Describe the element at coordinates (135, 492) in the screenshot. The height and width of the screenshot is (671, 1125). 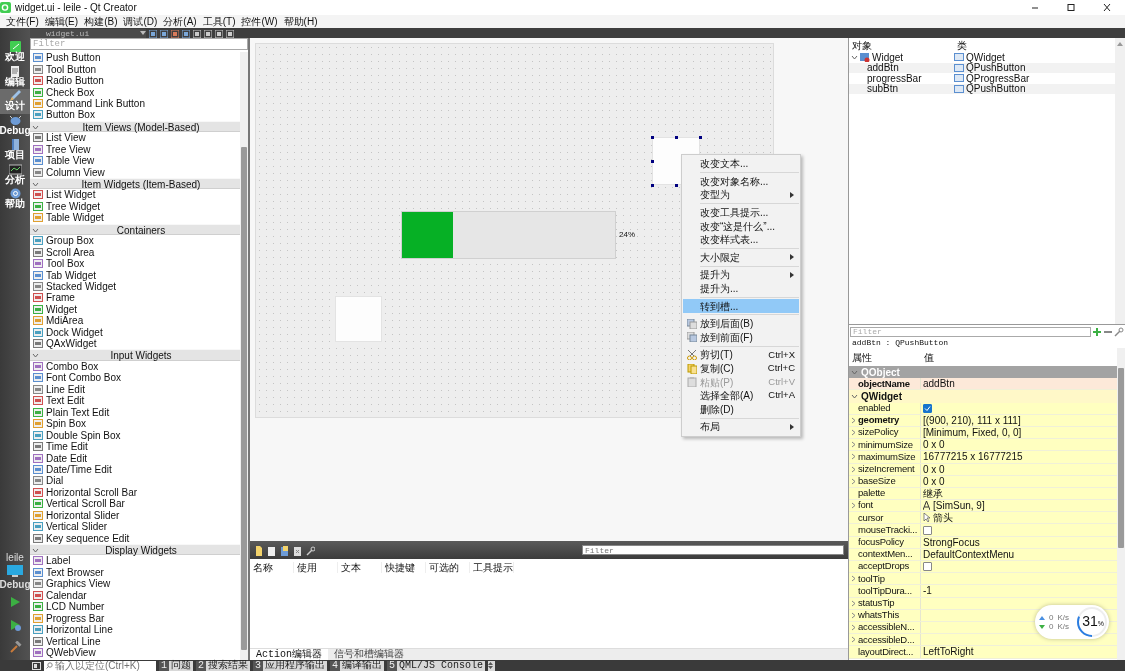
I see `widget-list-item: Horizontal Scroll Bar` at that location.